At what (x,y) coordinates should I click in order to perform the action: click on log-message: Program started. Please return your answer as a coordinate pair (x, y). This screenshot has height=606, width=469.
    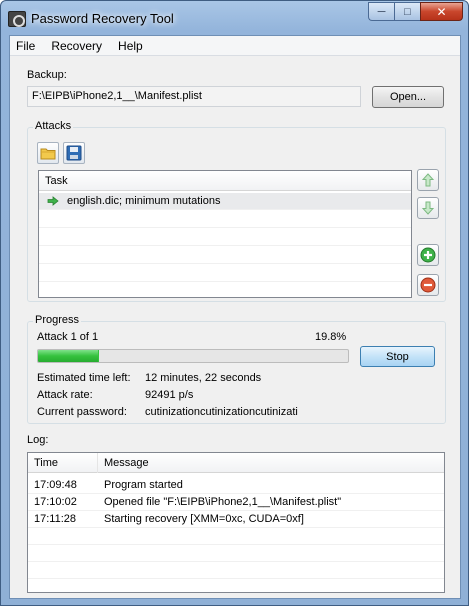
    Looking at the image, I should click on (143, 485).